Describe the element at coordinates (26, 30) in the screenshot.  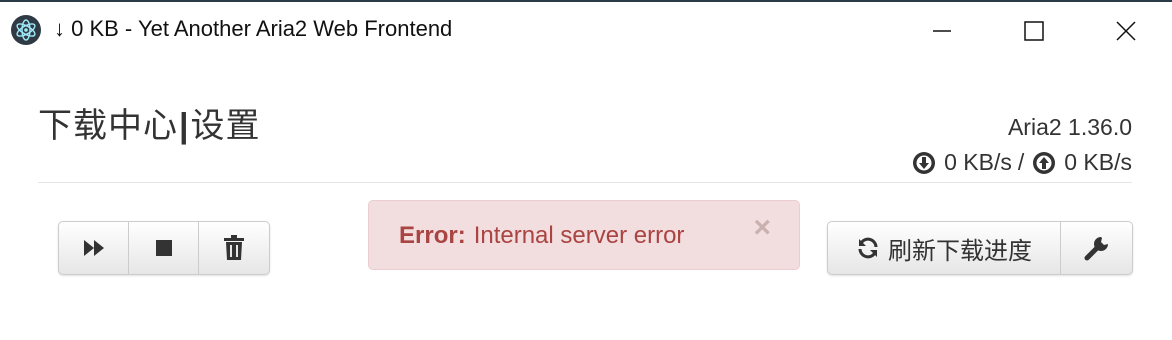
I see `electron-app-icon` at that location.